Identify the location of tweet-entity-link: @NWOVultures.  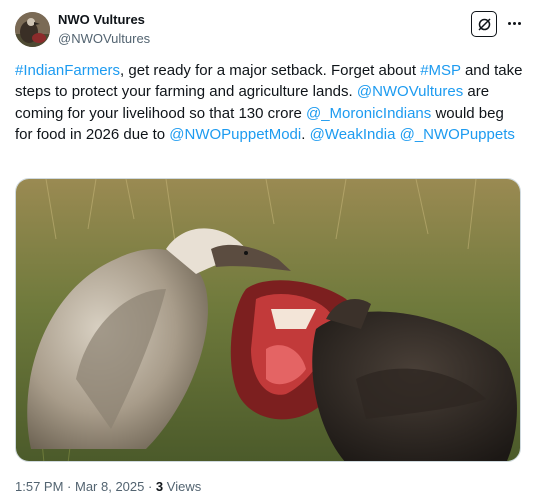
(410, 91).